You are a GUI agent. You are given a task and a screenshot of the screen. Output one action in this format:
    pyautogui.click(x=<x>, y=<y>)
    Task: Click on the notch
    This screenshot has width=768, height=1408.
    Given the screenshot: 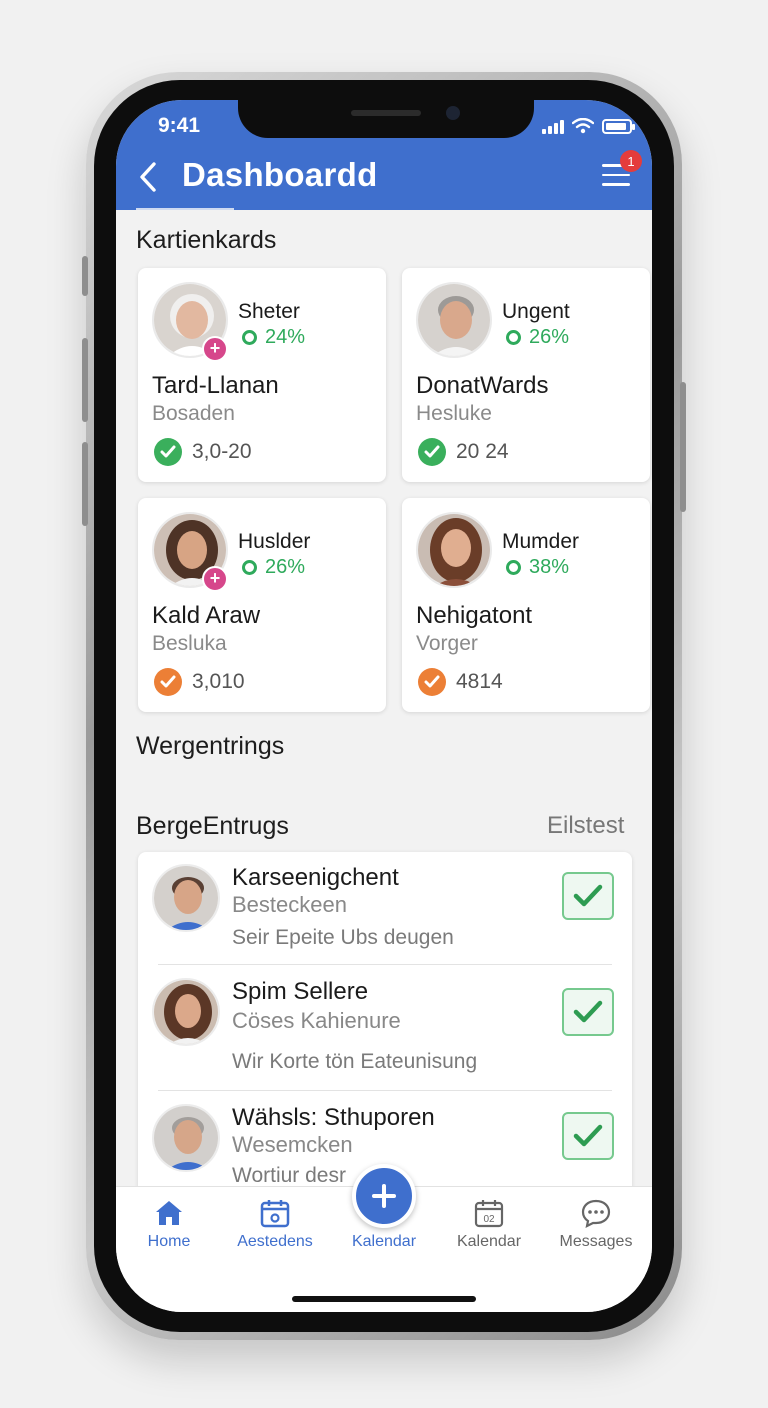 What is the action you would take?
    pyautogui.click(x=386, y=119)
    